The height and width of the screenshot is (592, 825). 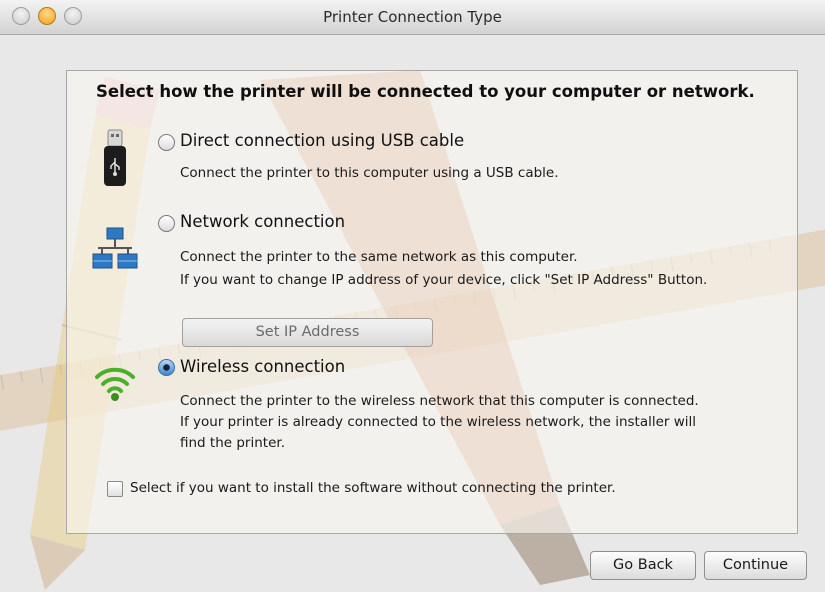 What do you see at coordinates (232, 443) in the screenshot?
I see `wireless-connection-description-line-3: find the printer.` at bounding box center [232, 443].